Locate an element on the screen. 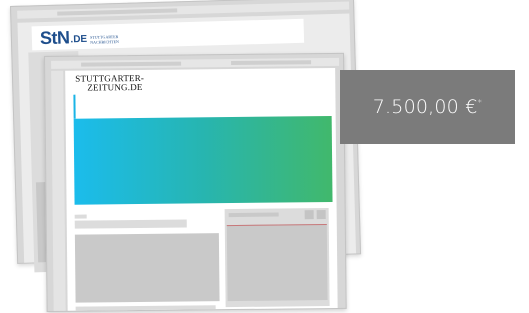 This screenshot has height=313, width=529. side-strip is located at coordinates (58, 190).